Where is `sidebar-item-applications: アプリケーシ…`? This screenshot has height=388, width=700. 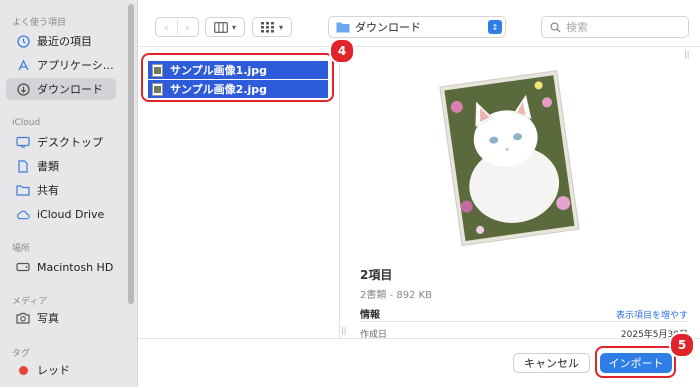
sidebar-item-applications: アプリケーシ… is located at coordinates (61, 65).